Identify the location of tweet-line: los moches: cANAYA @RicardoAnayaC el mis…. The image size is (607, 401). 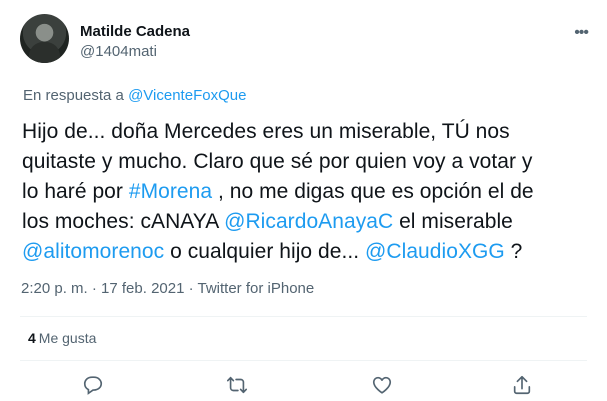
(307, 222).